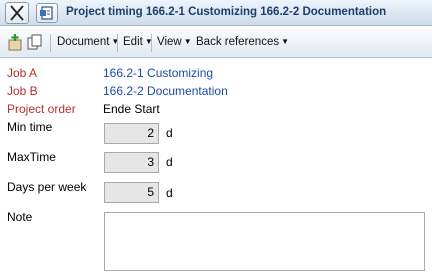  Describe the element at coordinates (138, 42) in the screenshot. I see `menu-edit: Edit ▼` at that location.